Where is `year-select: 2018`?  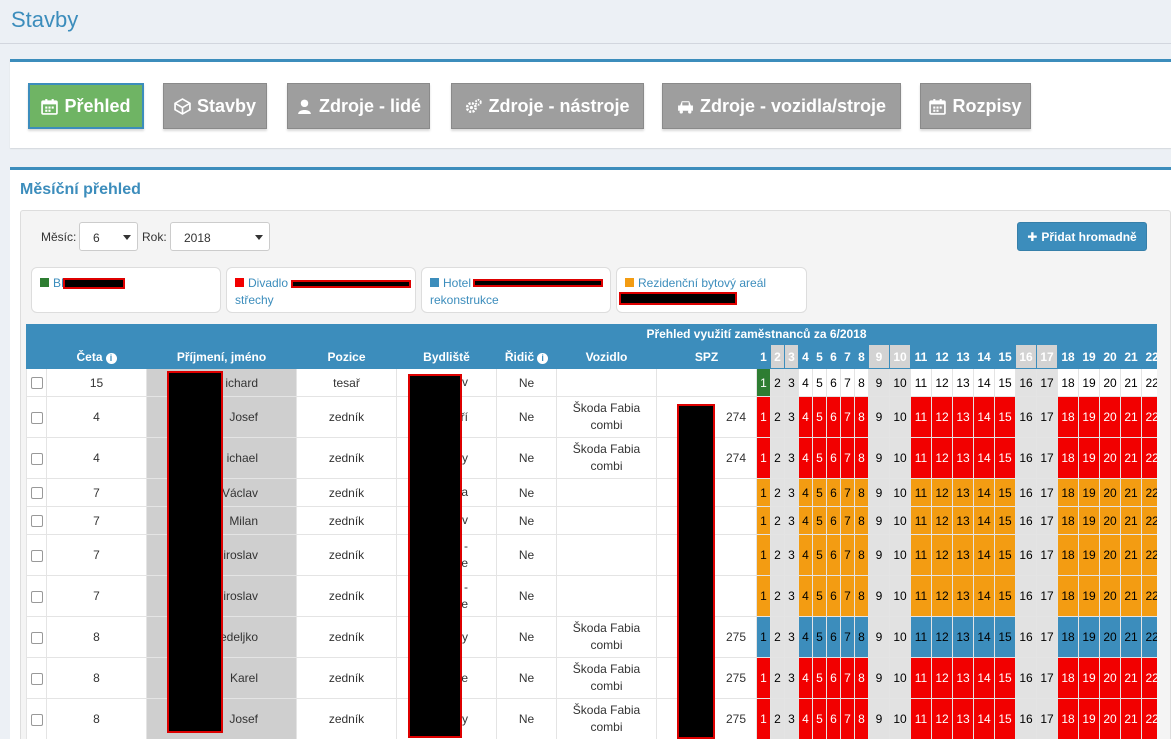 year-select: 2018 is located at coordinates (220, 236).